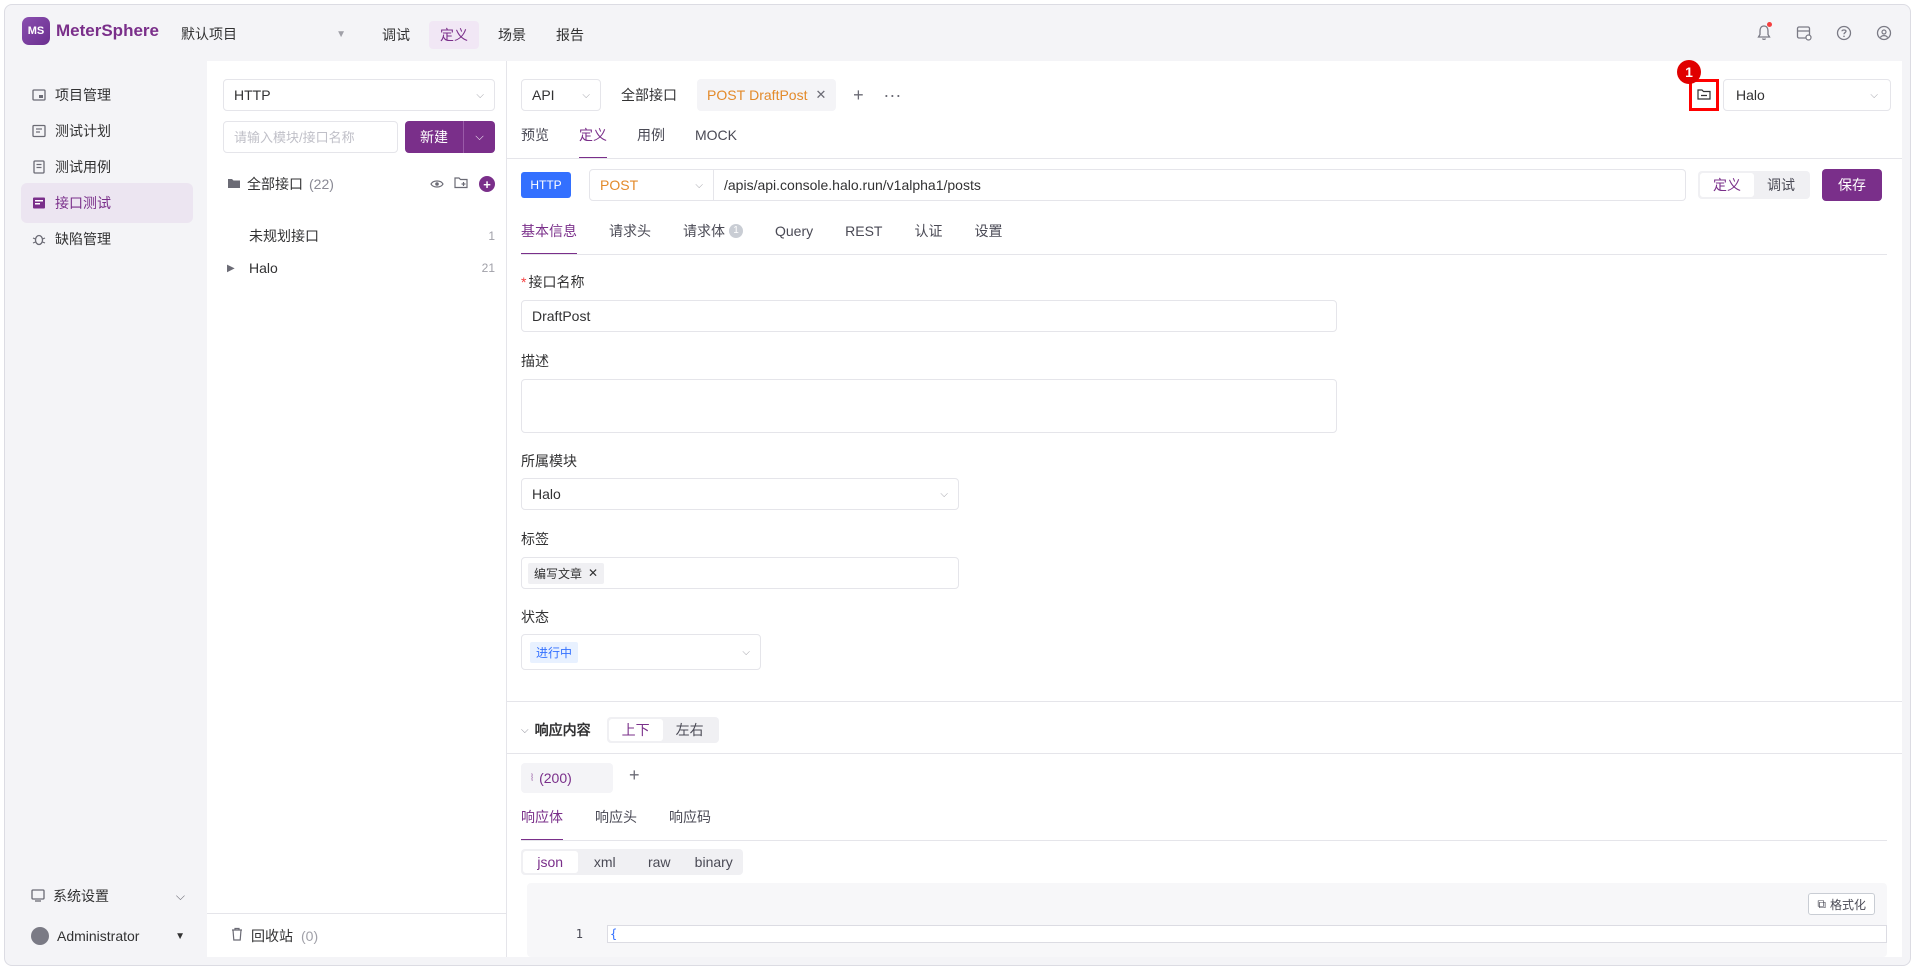 This screenshot has height=971, width=1919. I want to click on description-label: 描述, so click(535, 361).